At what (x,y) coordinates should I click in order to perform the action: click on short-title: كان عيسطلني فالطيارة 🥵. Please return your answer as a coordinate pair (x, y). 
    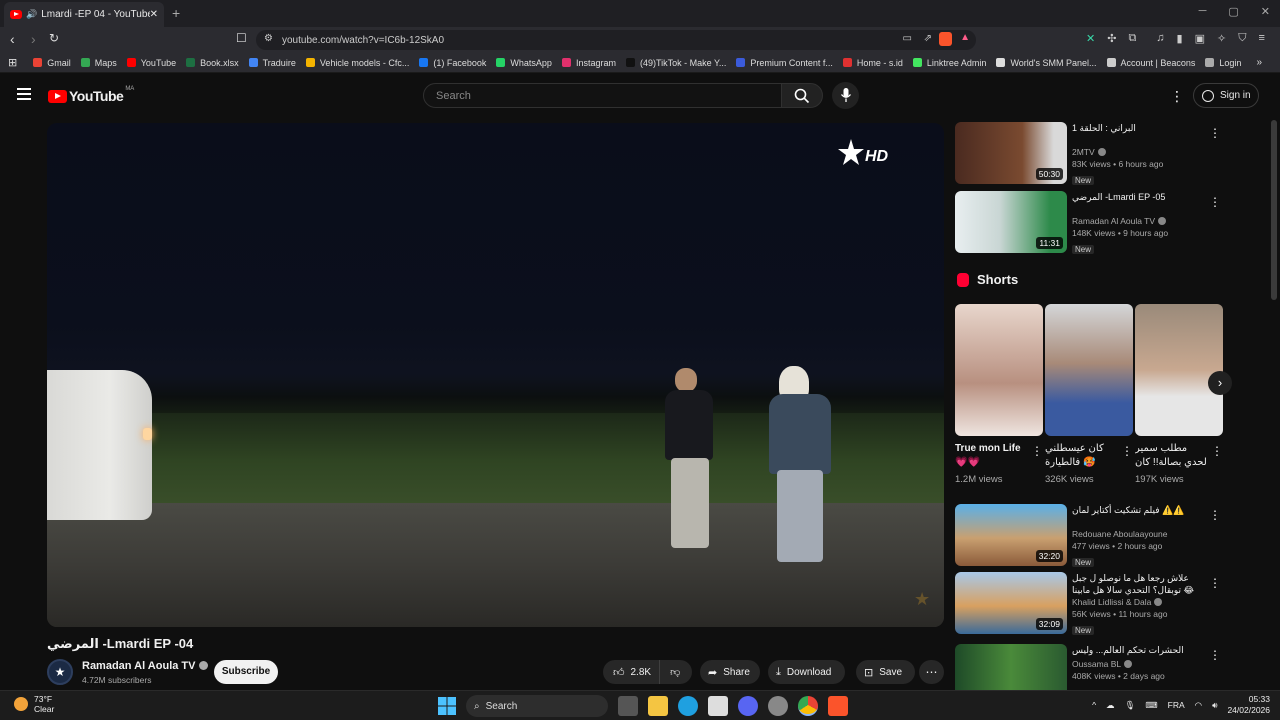
    Looking at the image, I should click on (1081, 456).